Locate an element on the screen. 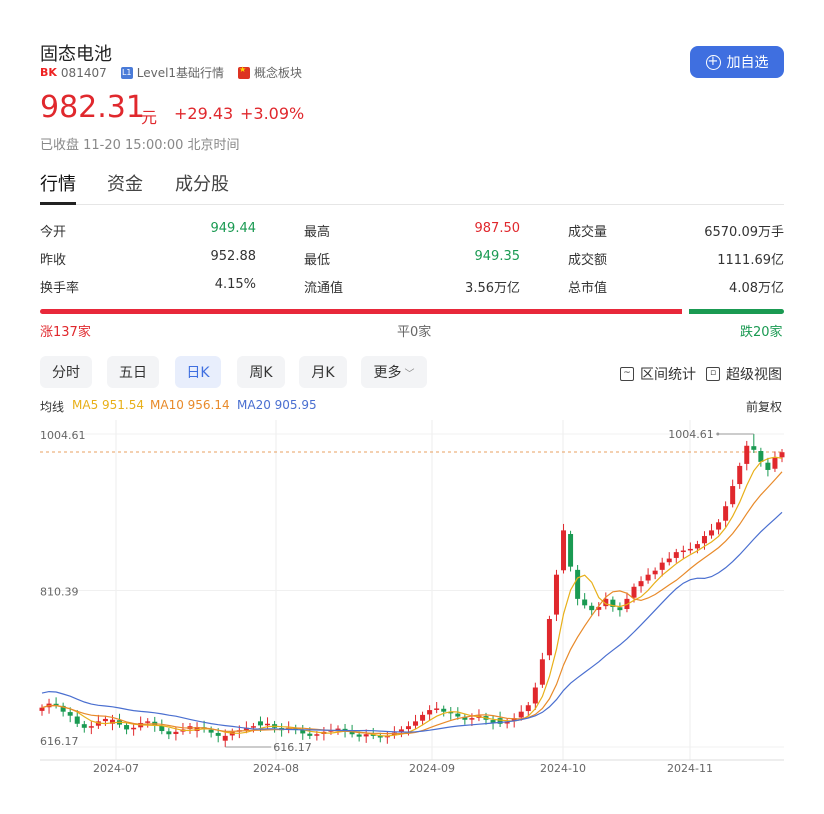  stat-label: 最低 is located at coordinates (317, 260).